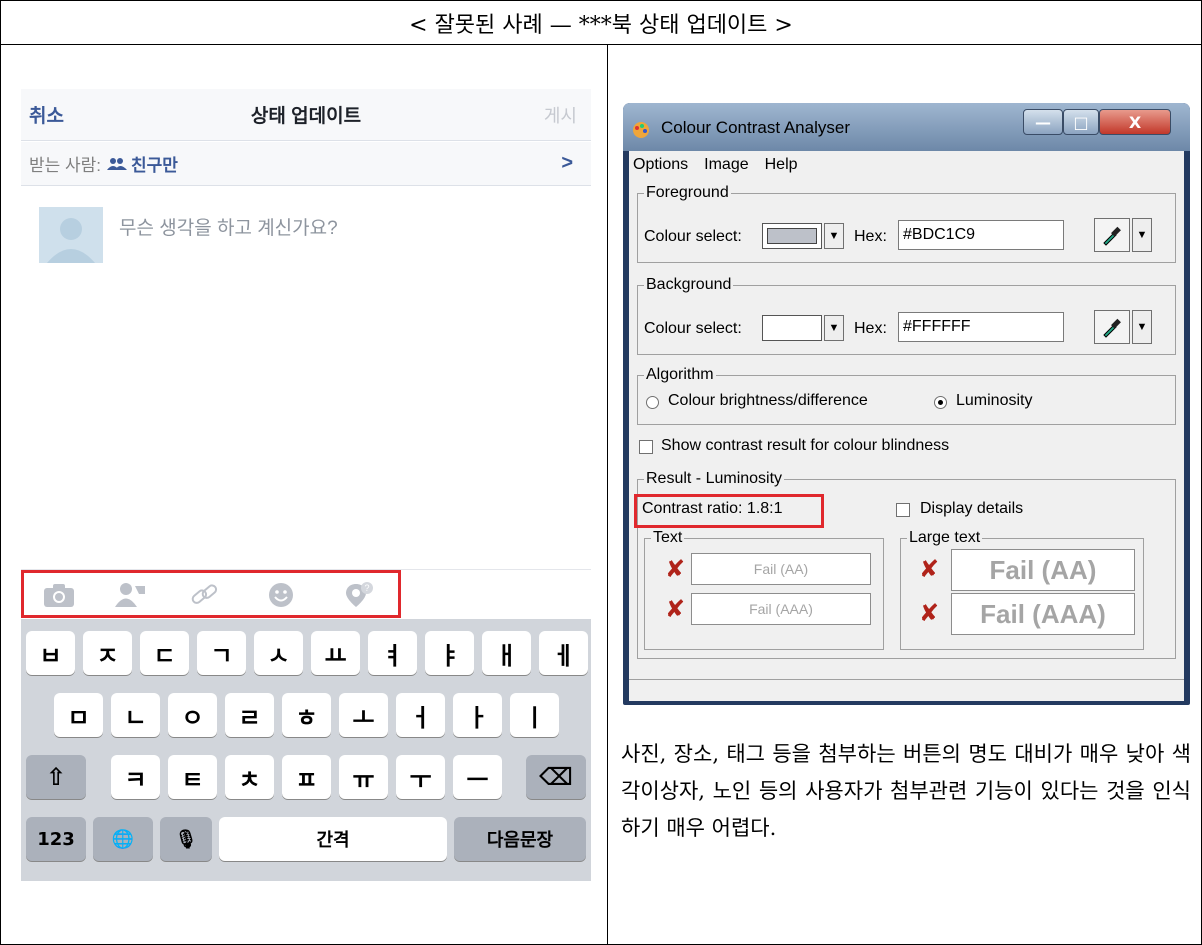 The image size is (1202, 945). Describe the element at coordinates (981, 235) in the screenshot. I see `foreground-hex-input` at that location.